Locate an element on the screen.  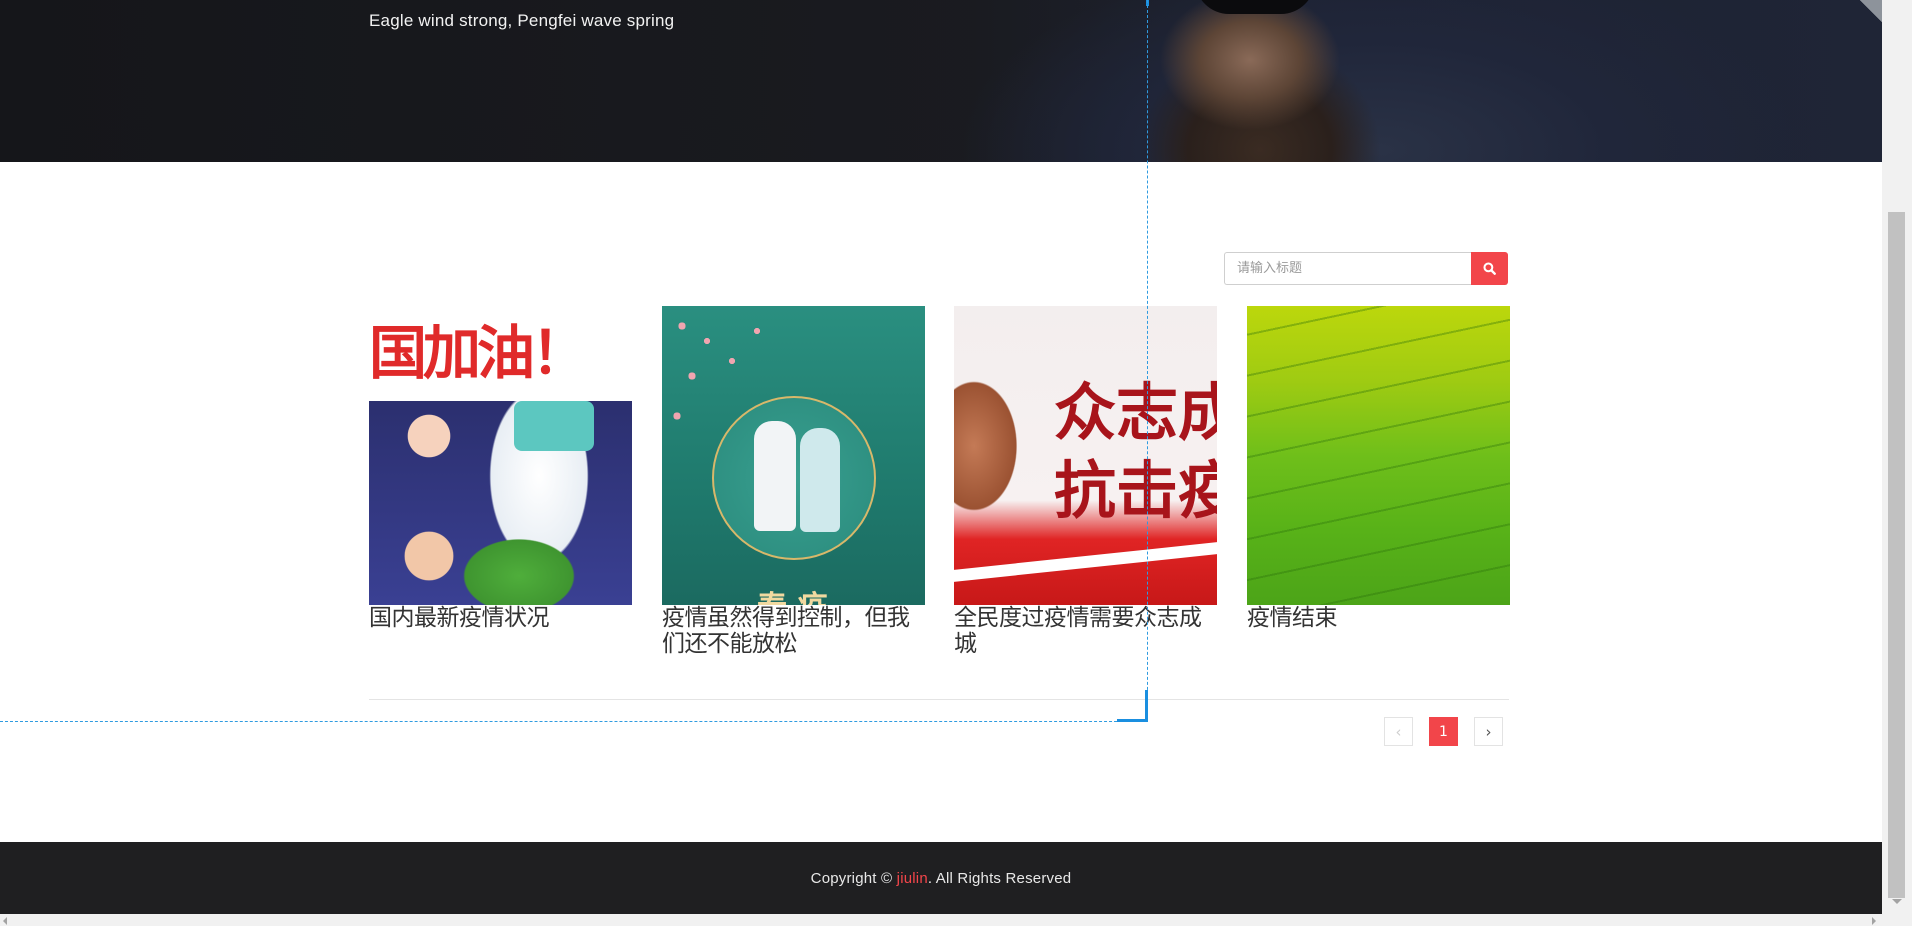
scroll-down-icon is located at coordinates (1897, 901).